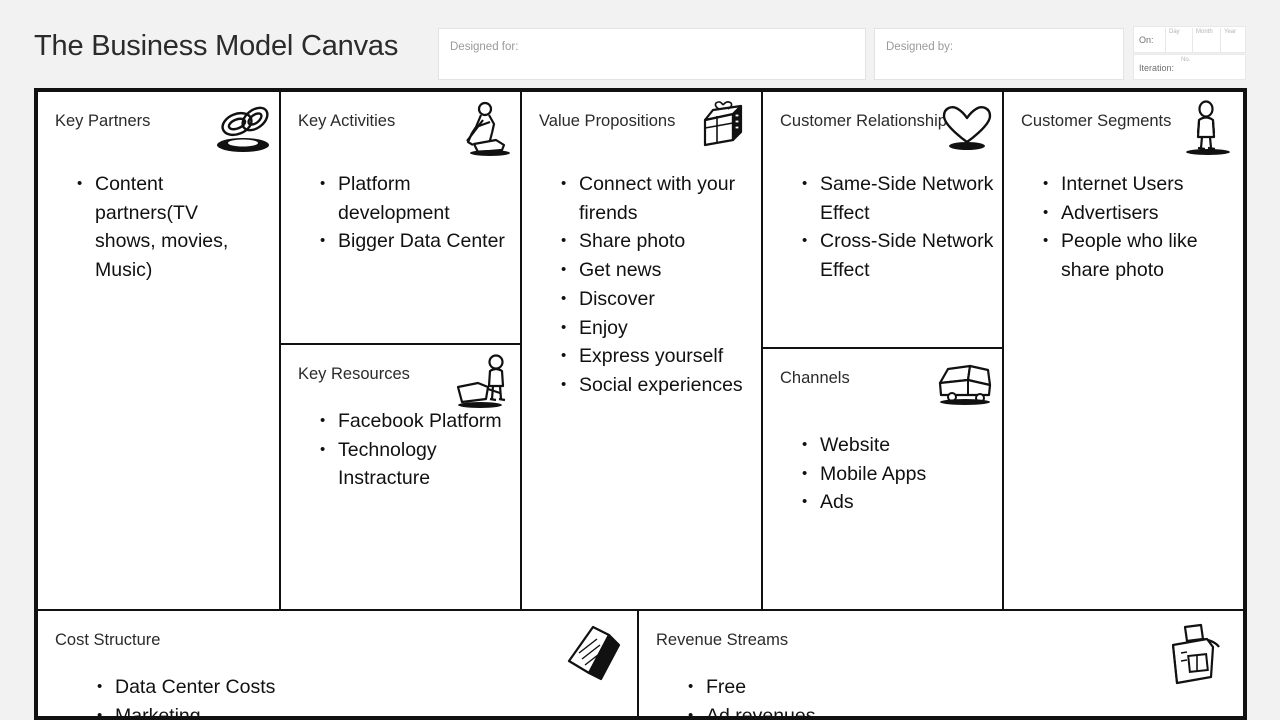 This screenshot has height=720, width=1280. I want to click on list-item: People who like share photo, so click(1131, 255).